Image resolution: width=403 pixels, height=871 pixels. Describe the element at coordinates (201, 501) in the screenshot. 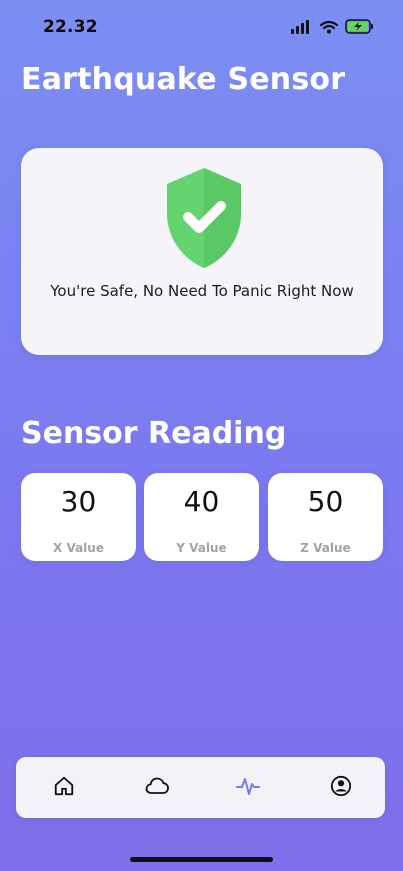

I see `y-value: 40` at that location.